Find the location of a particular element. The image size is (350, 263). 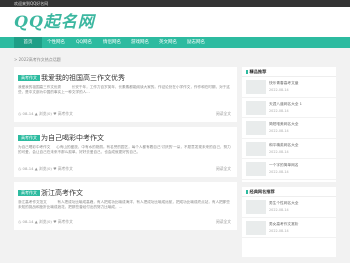

main-nav: 首页 个性网名 QQ网名 情侣网名 游戏网名 英文网名 励志网名 is located at coordinates (175, 42).